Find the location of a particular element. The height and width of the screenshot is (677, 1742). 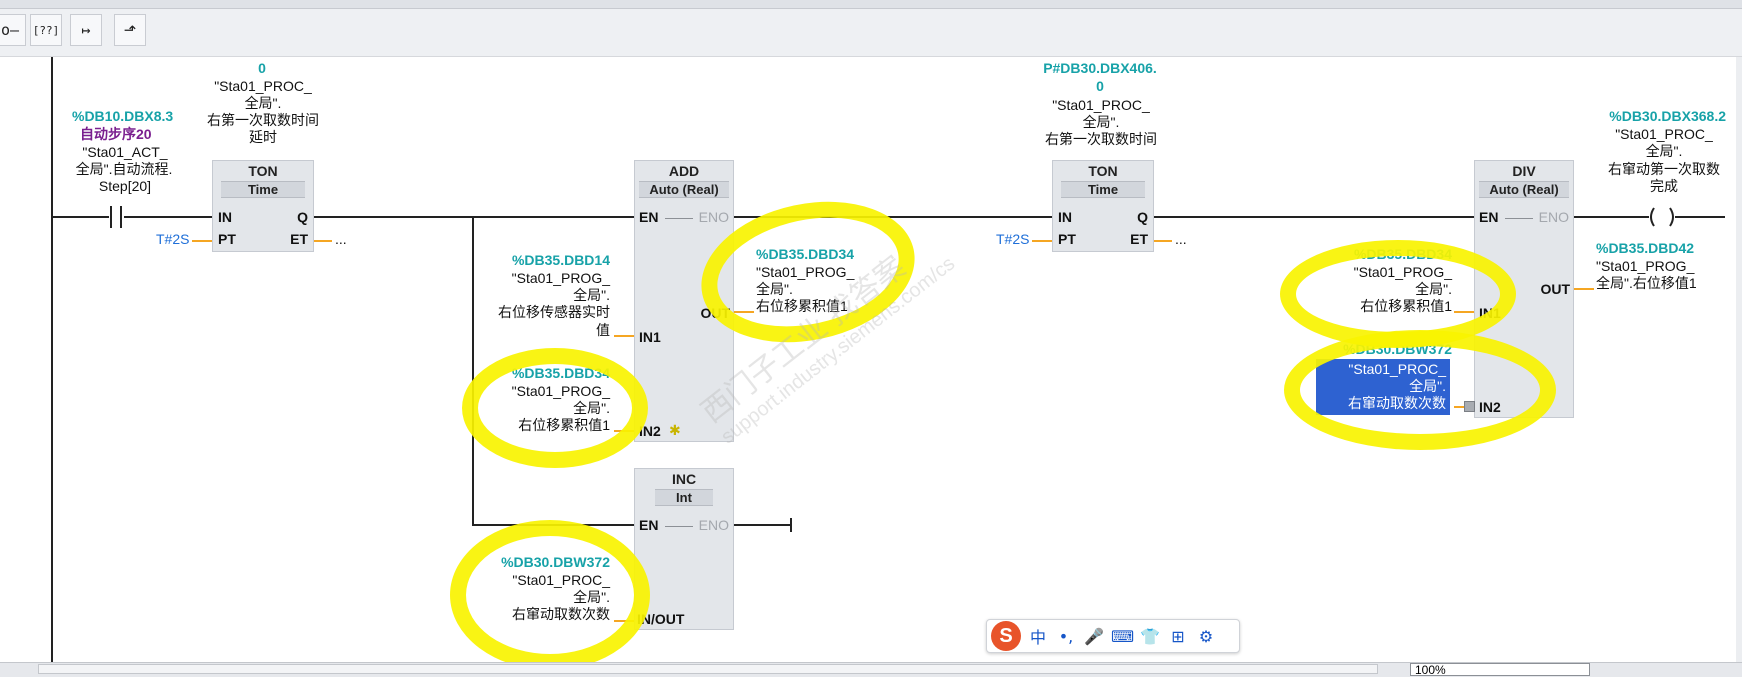

ton2-instance-line1: "Sta01_PROC_ is located at coordinates (1101, 105).